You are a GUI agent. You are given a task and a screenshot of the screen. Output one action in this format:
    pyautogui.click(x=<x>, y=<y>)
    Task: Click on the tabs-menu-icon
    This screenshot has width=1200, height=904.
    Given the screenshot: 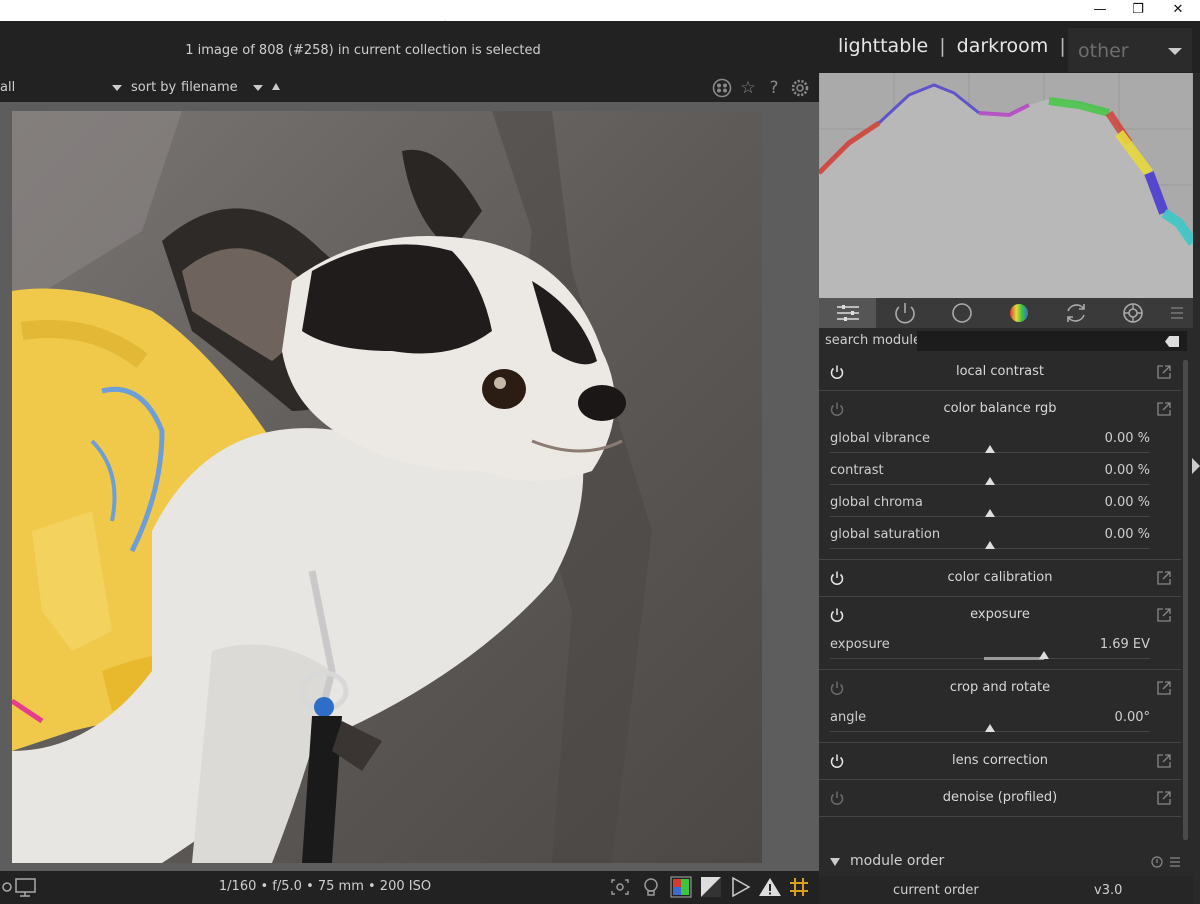 What is the action you would take?
    pyautogui.click(x=1177, y=313)
    